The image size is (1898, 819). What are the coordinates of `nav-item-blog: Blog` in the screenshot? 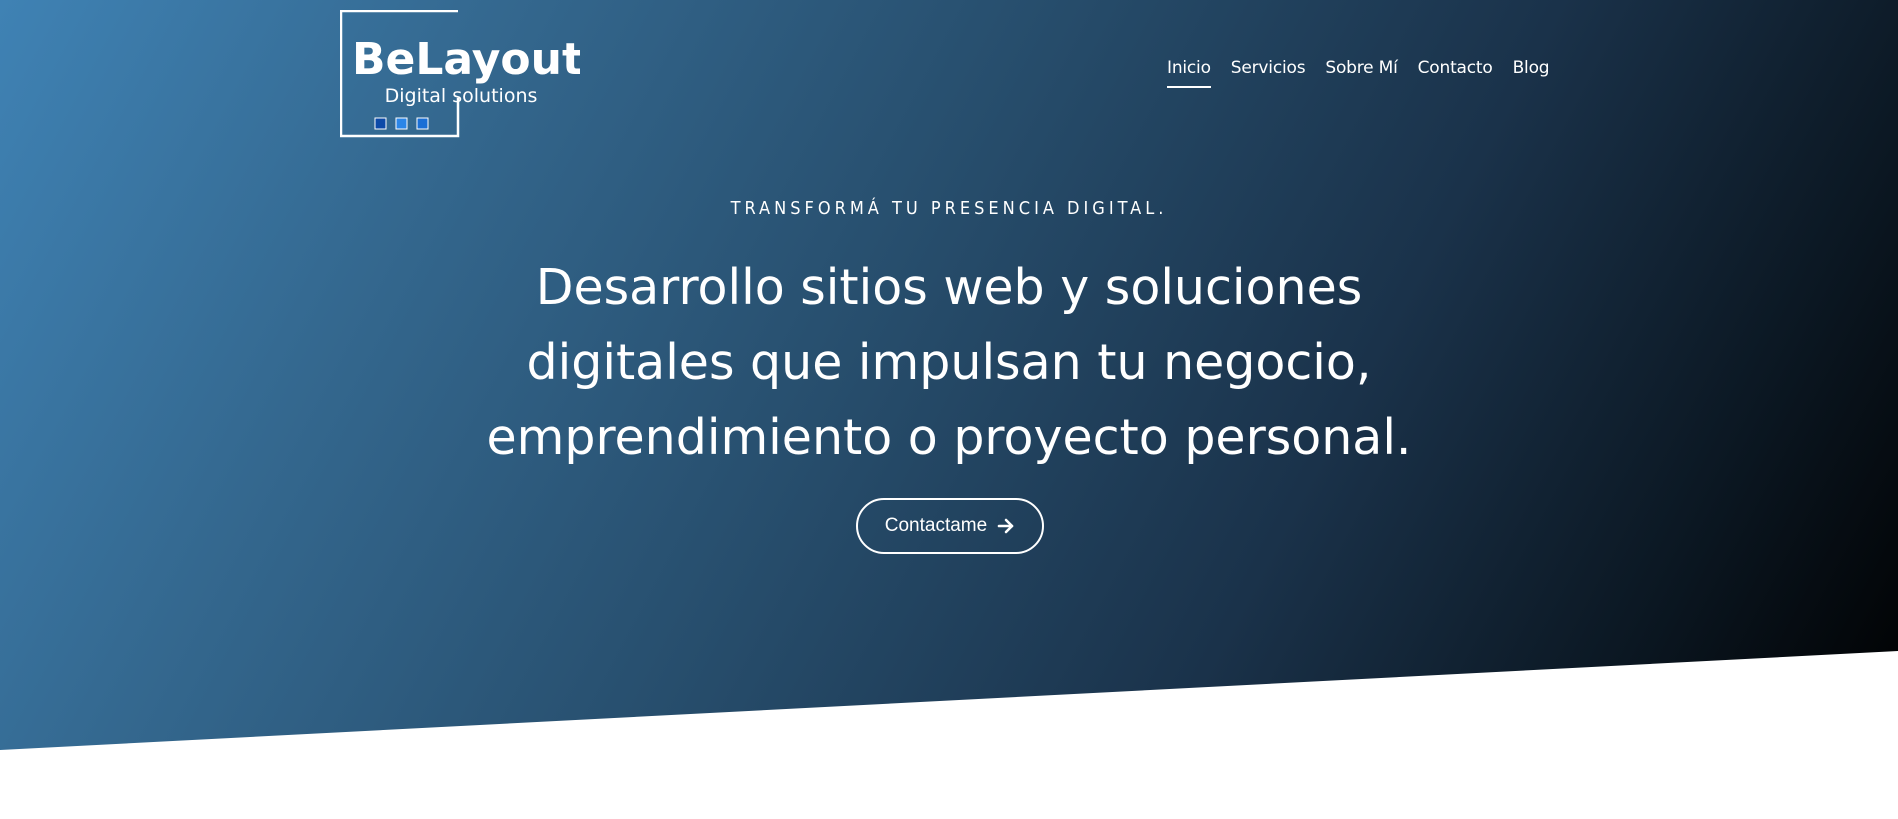 It's located at (1531, 73).